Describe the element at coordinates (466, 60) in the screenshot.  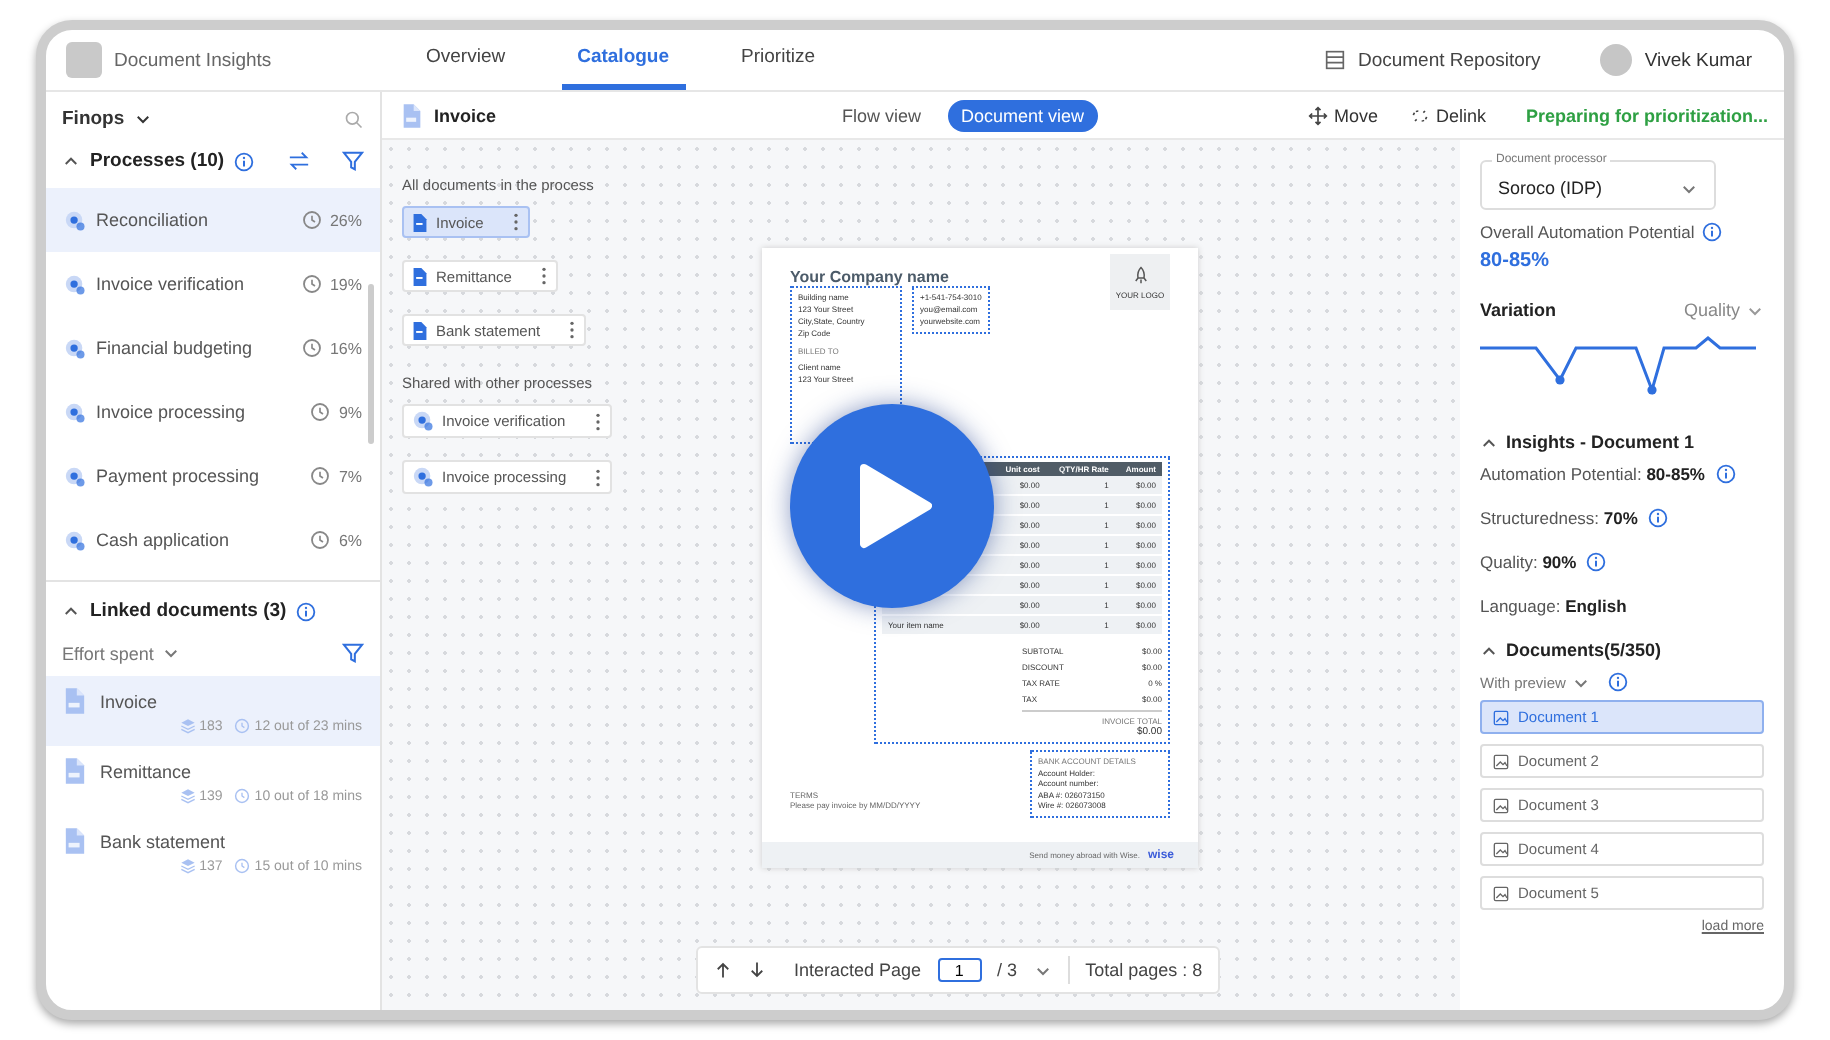
I see `nav-tab: Overview` at that location.